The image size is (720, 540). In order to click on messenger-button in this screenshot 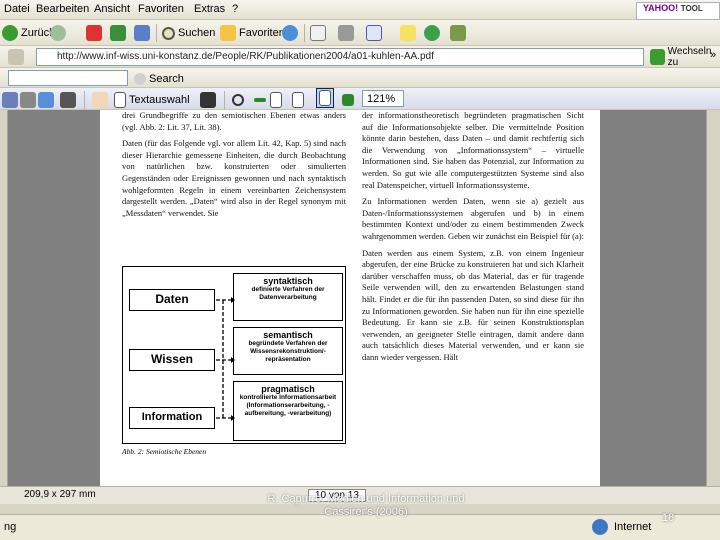, I will do `click(432, 33)`.